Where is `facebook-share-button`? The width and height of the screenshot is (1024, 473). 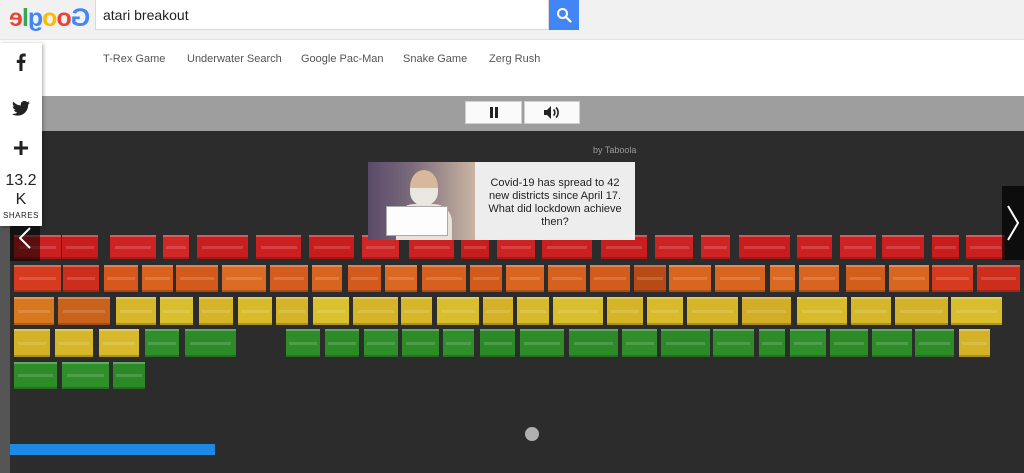 facebook-share-button is located at coordinates (21, 62).